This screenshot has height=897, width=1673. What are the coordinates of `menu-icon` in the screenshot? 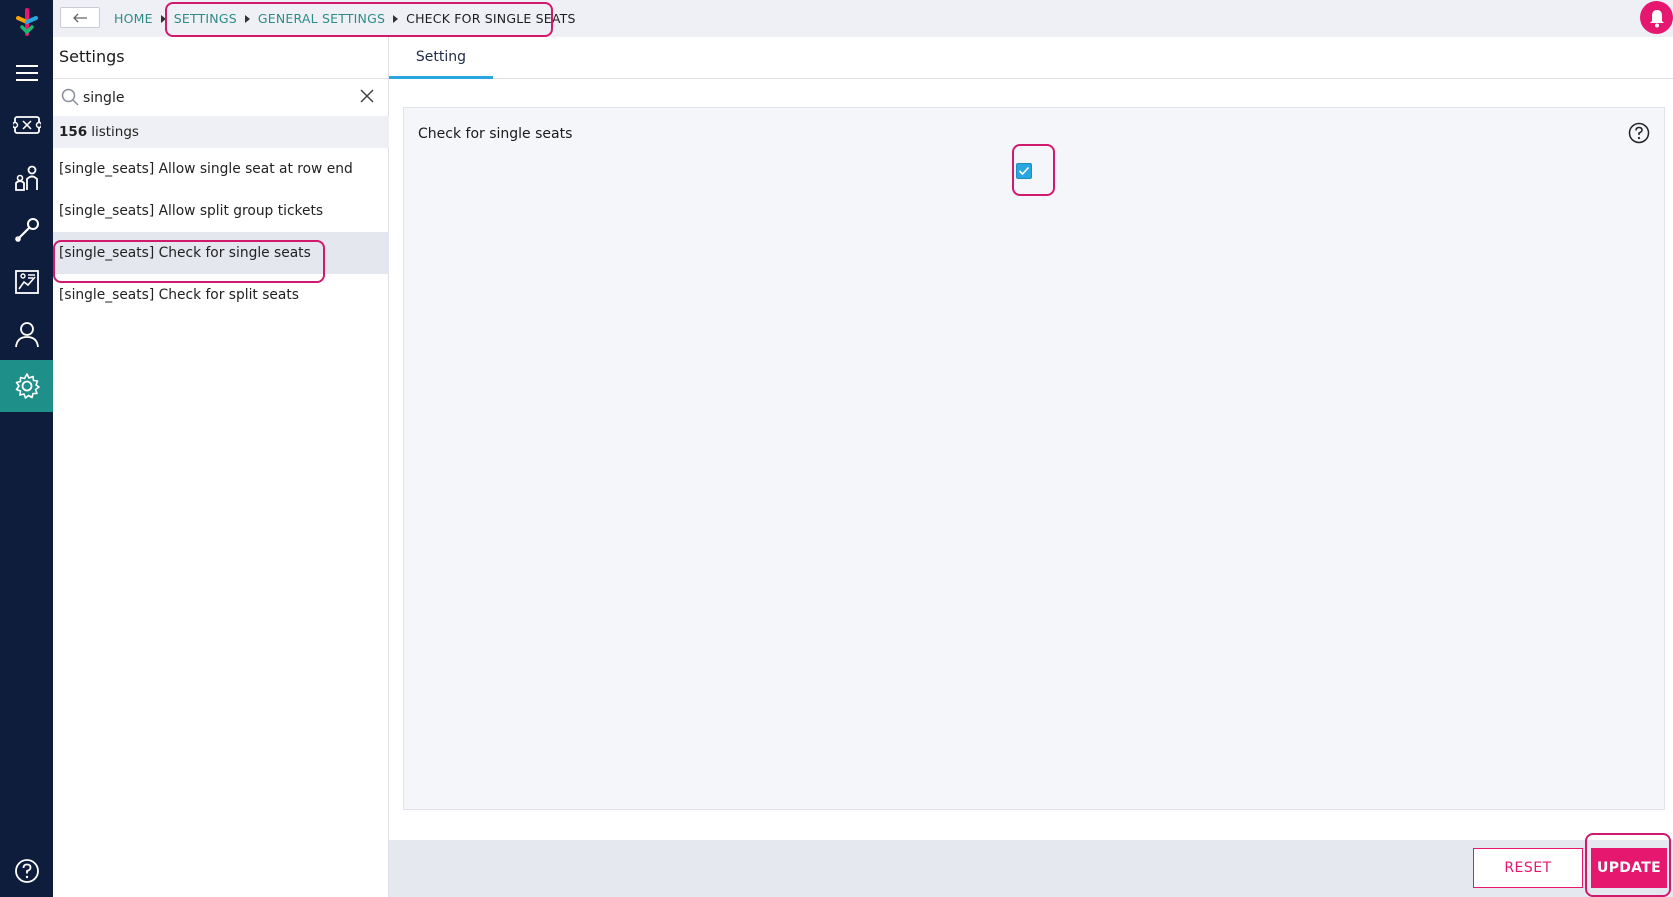 It's located at (26, 73).